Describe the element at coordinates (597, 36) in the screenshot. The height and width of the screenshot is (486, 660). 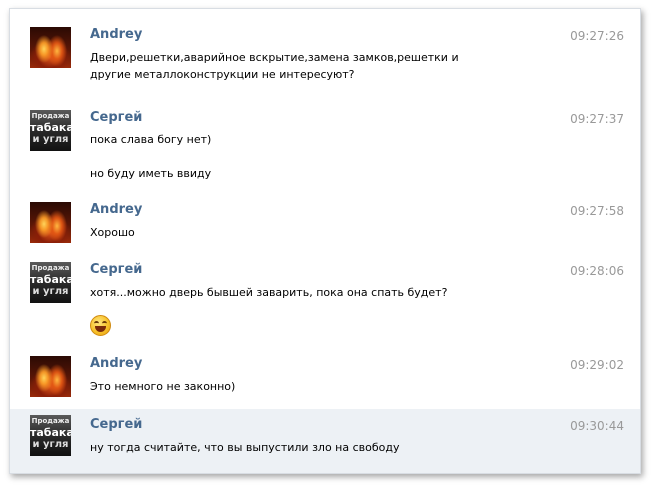
I see `message-time: 09:27:26` at that location.